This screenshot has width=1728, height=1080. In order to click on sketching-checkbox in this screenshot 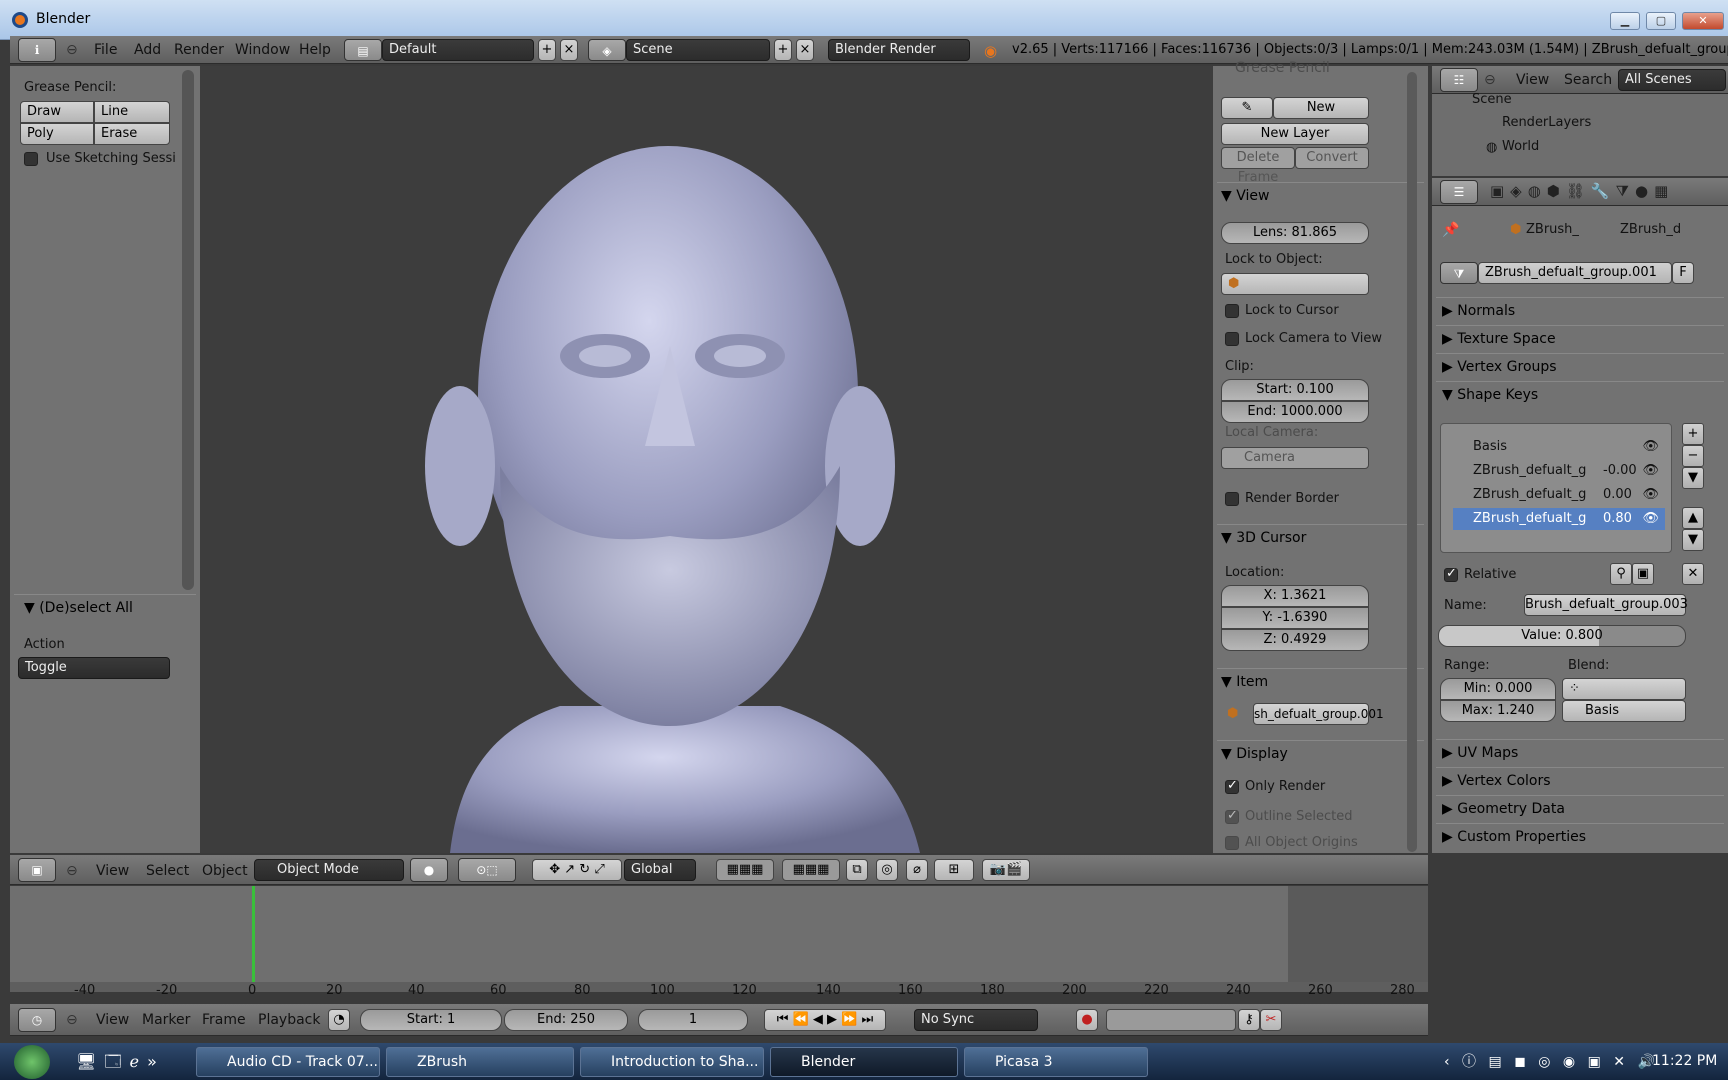, I will do `click(31, 159)`.